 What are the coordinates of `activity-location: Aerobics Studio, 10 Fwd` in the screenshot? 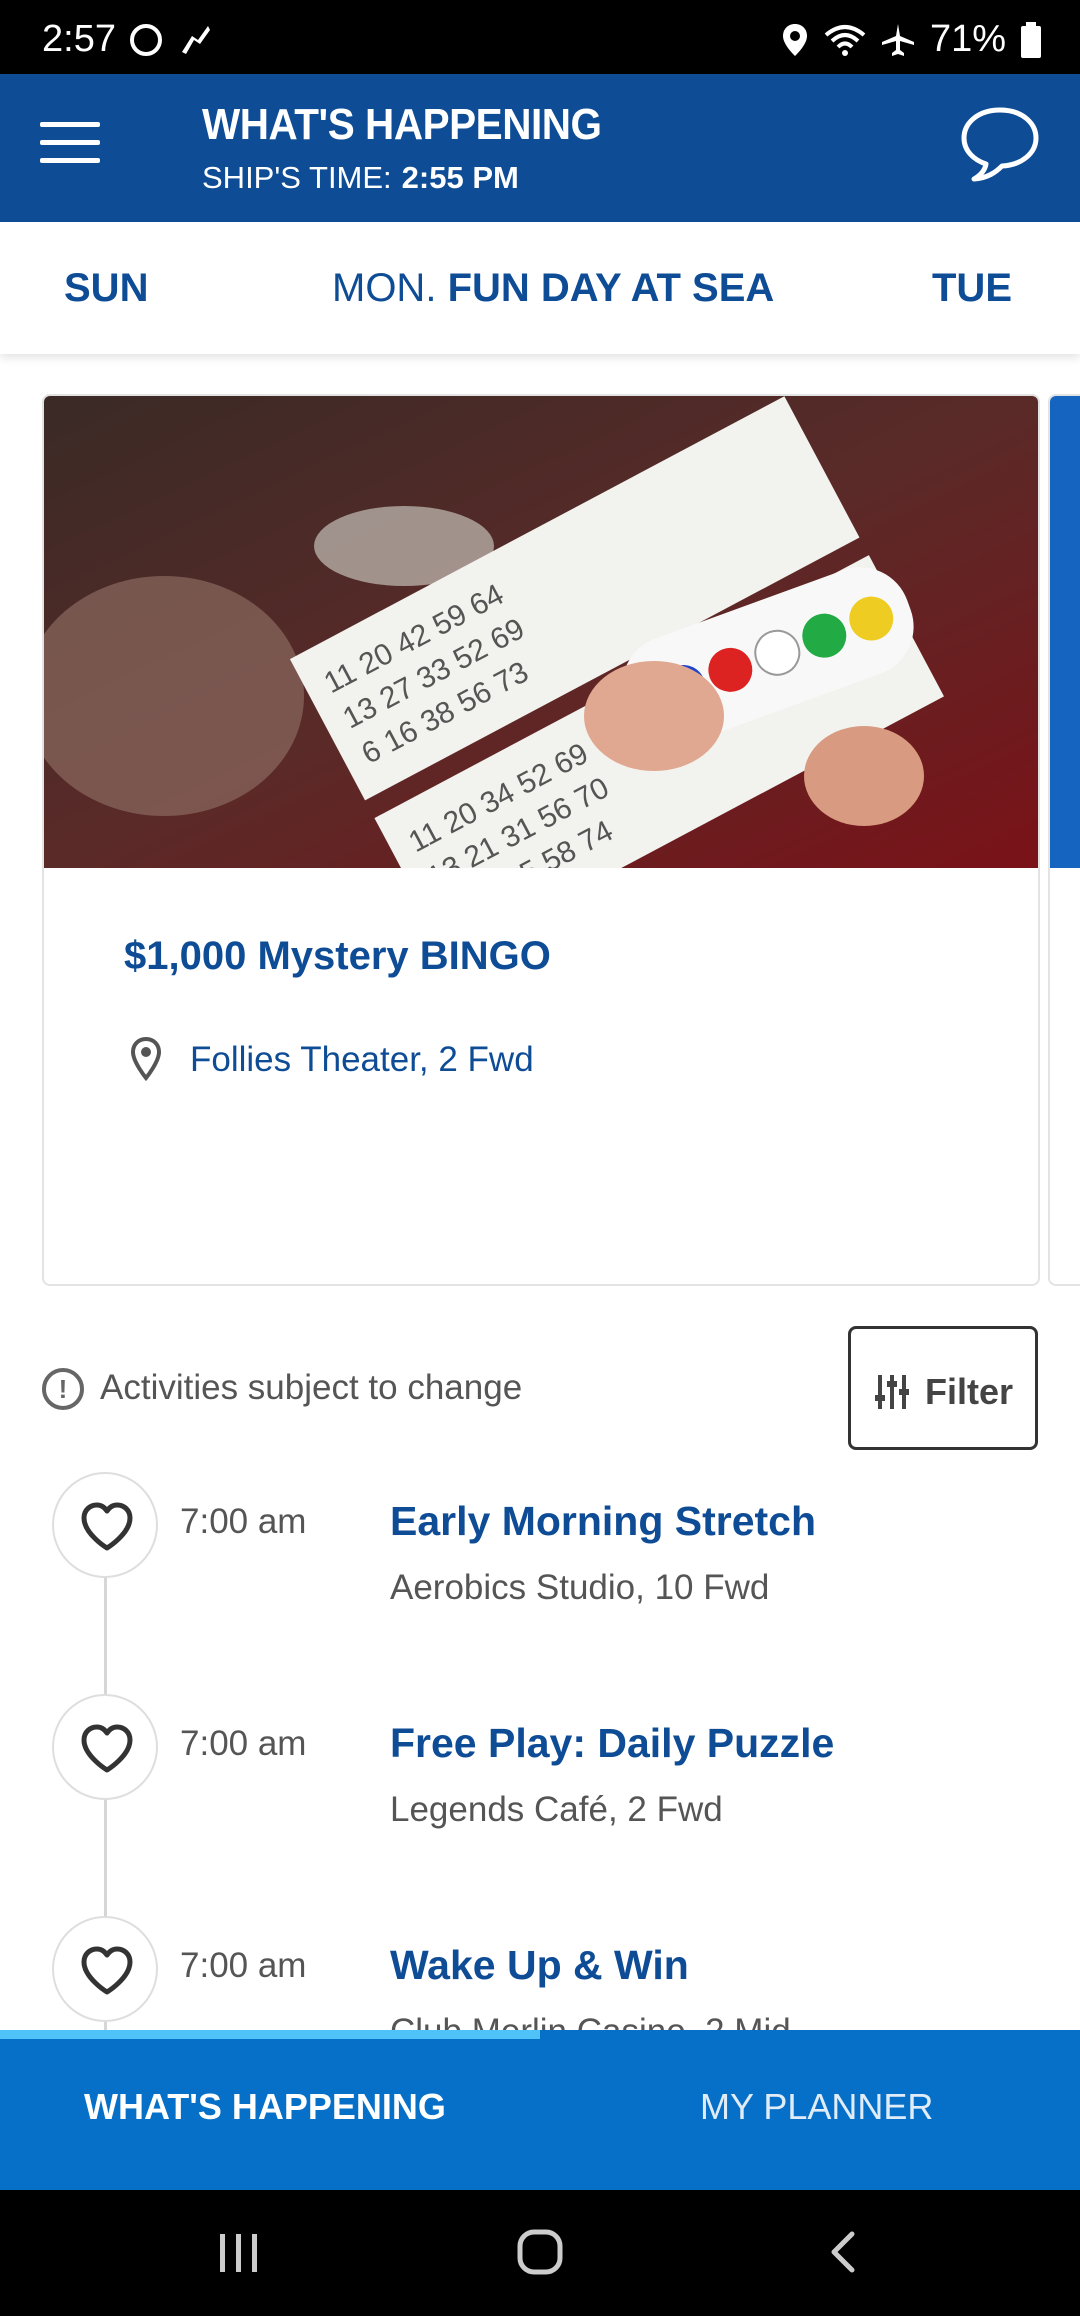 It's located at (580, 1587).